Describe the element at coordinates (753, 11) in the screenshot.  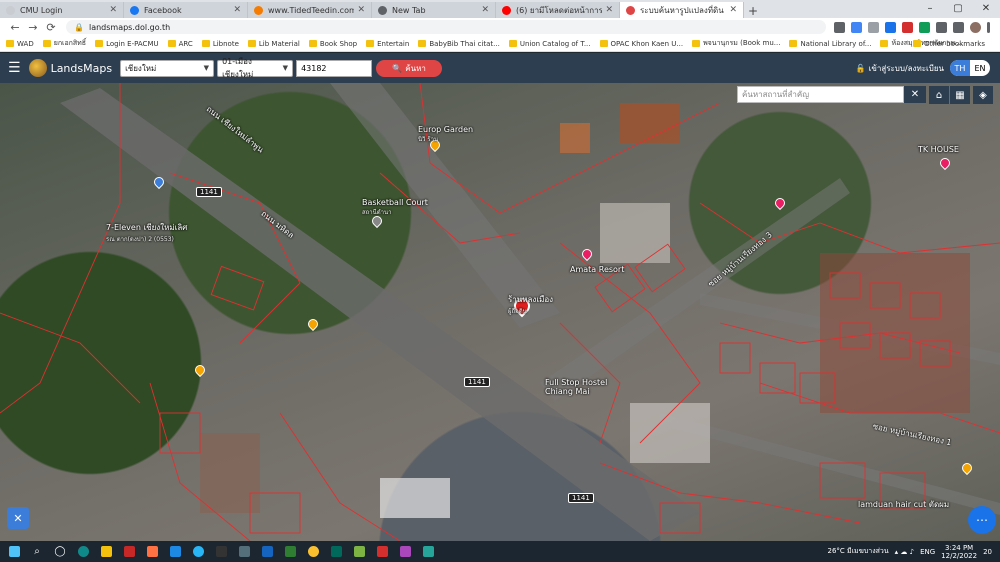
I see `new-tab-button: +` at that location.